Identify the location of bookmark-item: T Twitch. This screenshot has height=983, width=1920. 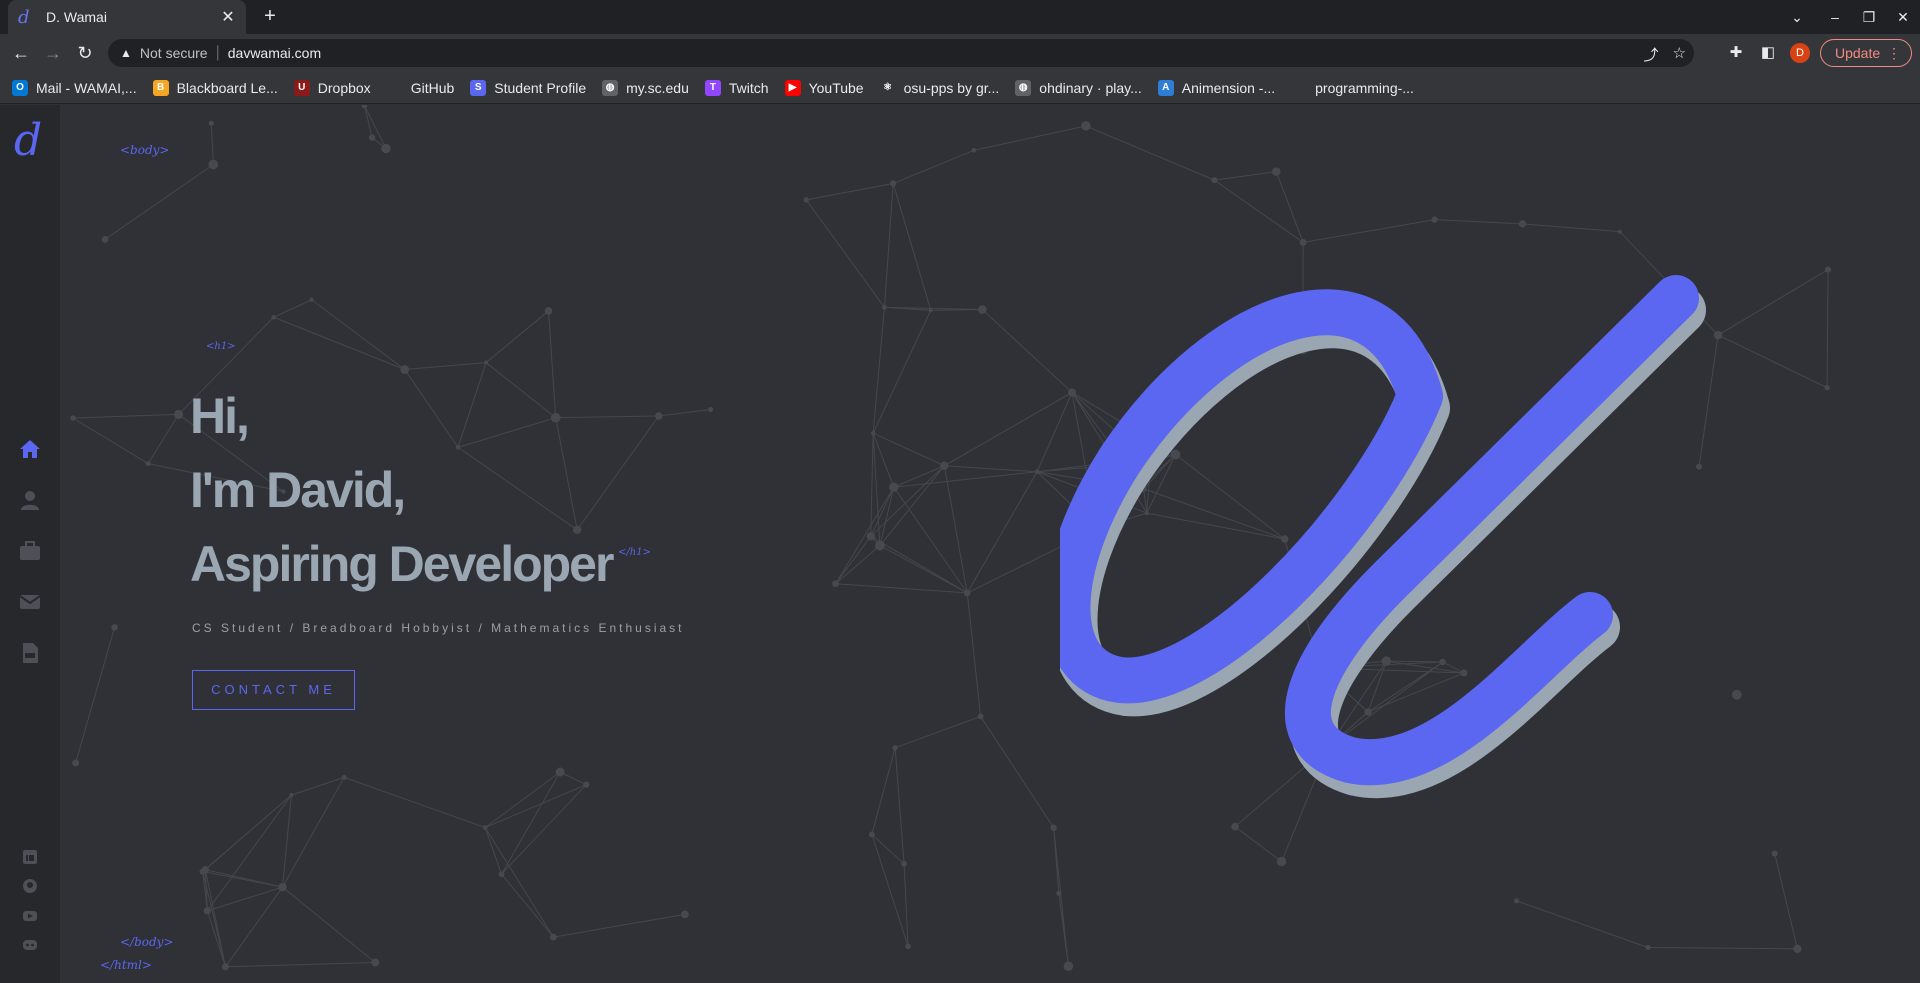
(736, 87).